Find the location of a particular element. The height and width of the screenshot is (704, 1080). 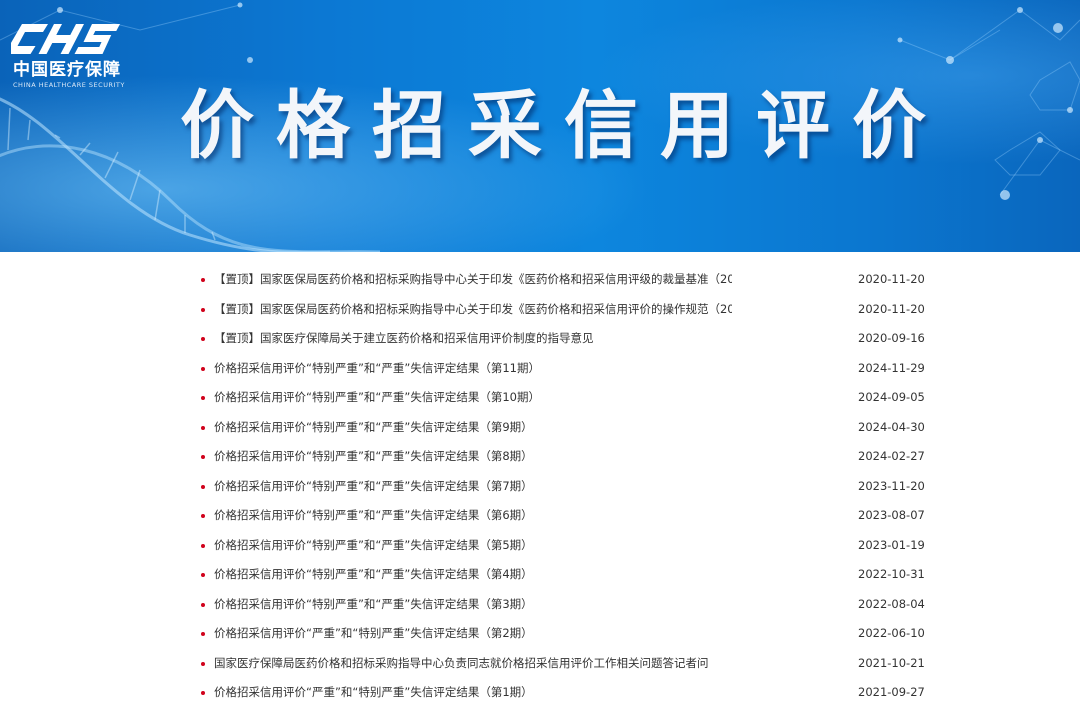

article-link: 价格招采信用评价“特别严重”和“严重”失信评定结果（第7期） is located at coordinates (473, 487).